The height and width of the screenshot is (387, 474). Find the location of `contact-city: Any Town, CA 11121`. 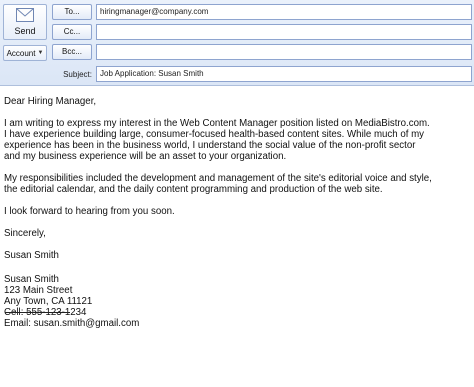

contact-city: Any Town, CA 11121 is located at coordinates (48, 301).